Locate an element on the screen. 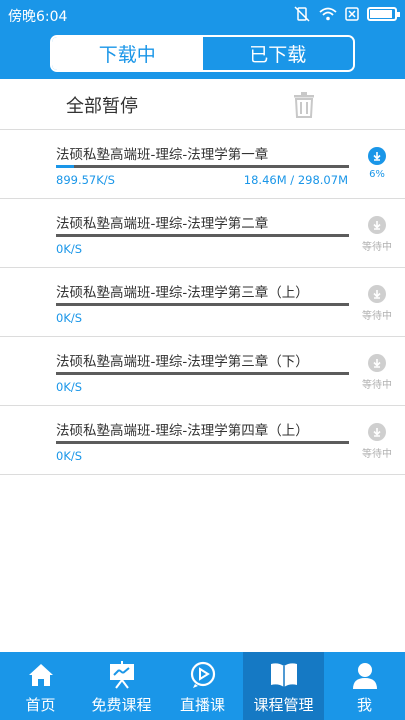 The image size is (405, 720). play-icon is located at coordinates (202, 674).